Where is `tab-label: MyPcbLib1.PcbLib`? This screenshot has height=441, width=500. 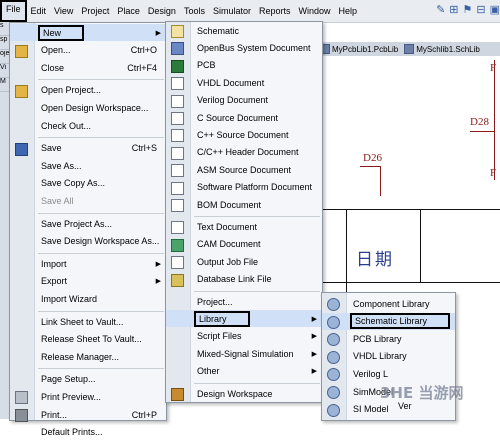
tab-label: MyPcbLib1.PcbLib is located at coordinates (365, 49).